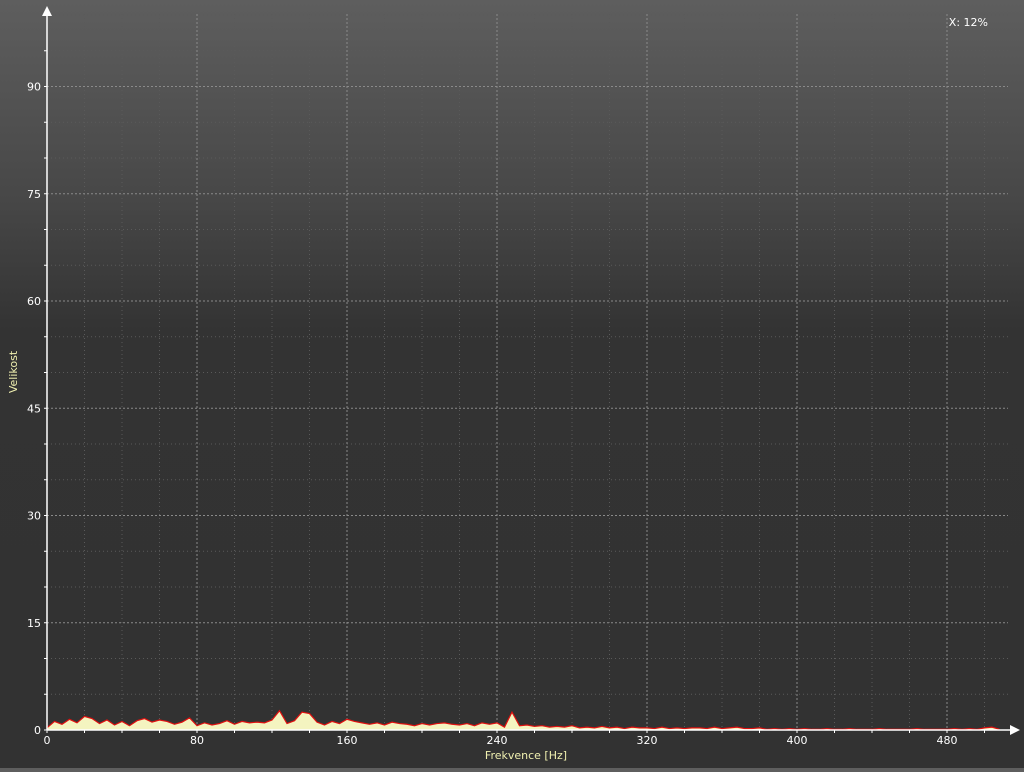 The image size is (1024, 772). What do you see at coordinates (647, 740) in the screenshot?
I see `x-tick-label: 320` at bounding box center [647, 740].